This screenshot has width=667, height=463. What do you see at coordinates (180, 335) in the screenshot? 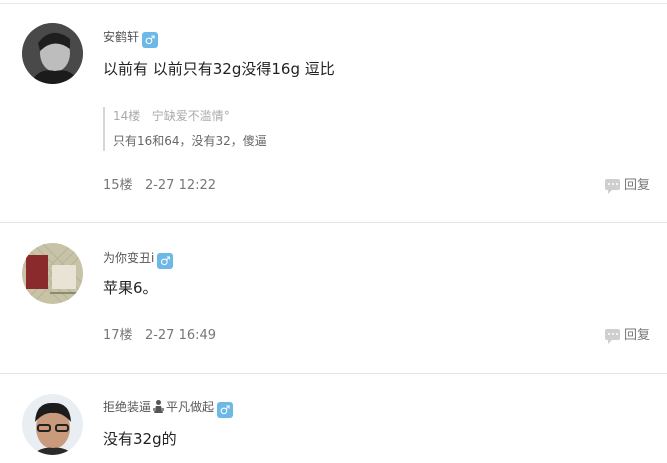
I see `timestamp: 2-27 16:49` at bounding box center [180, 335].